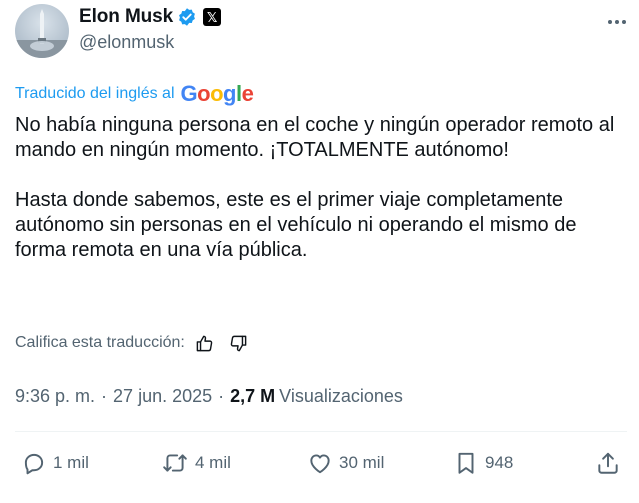 This screenshot has height=503, width=639. I want to click on bookmark-count: 948, so click(499, 462).